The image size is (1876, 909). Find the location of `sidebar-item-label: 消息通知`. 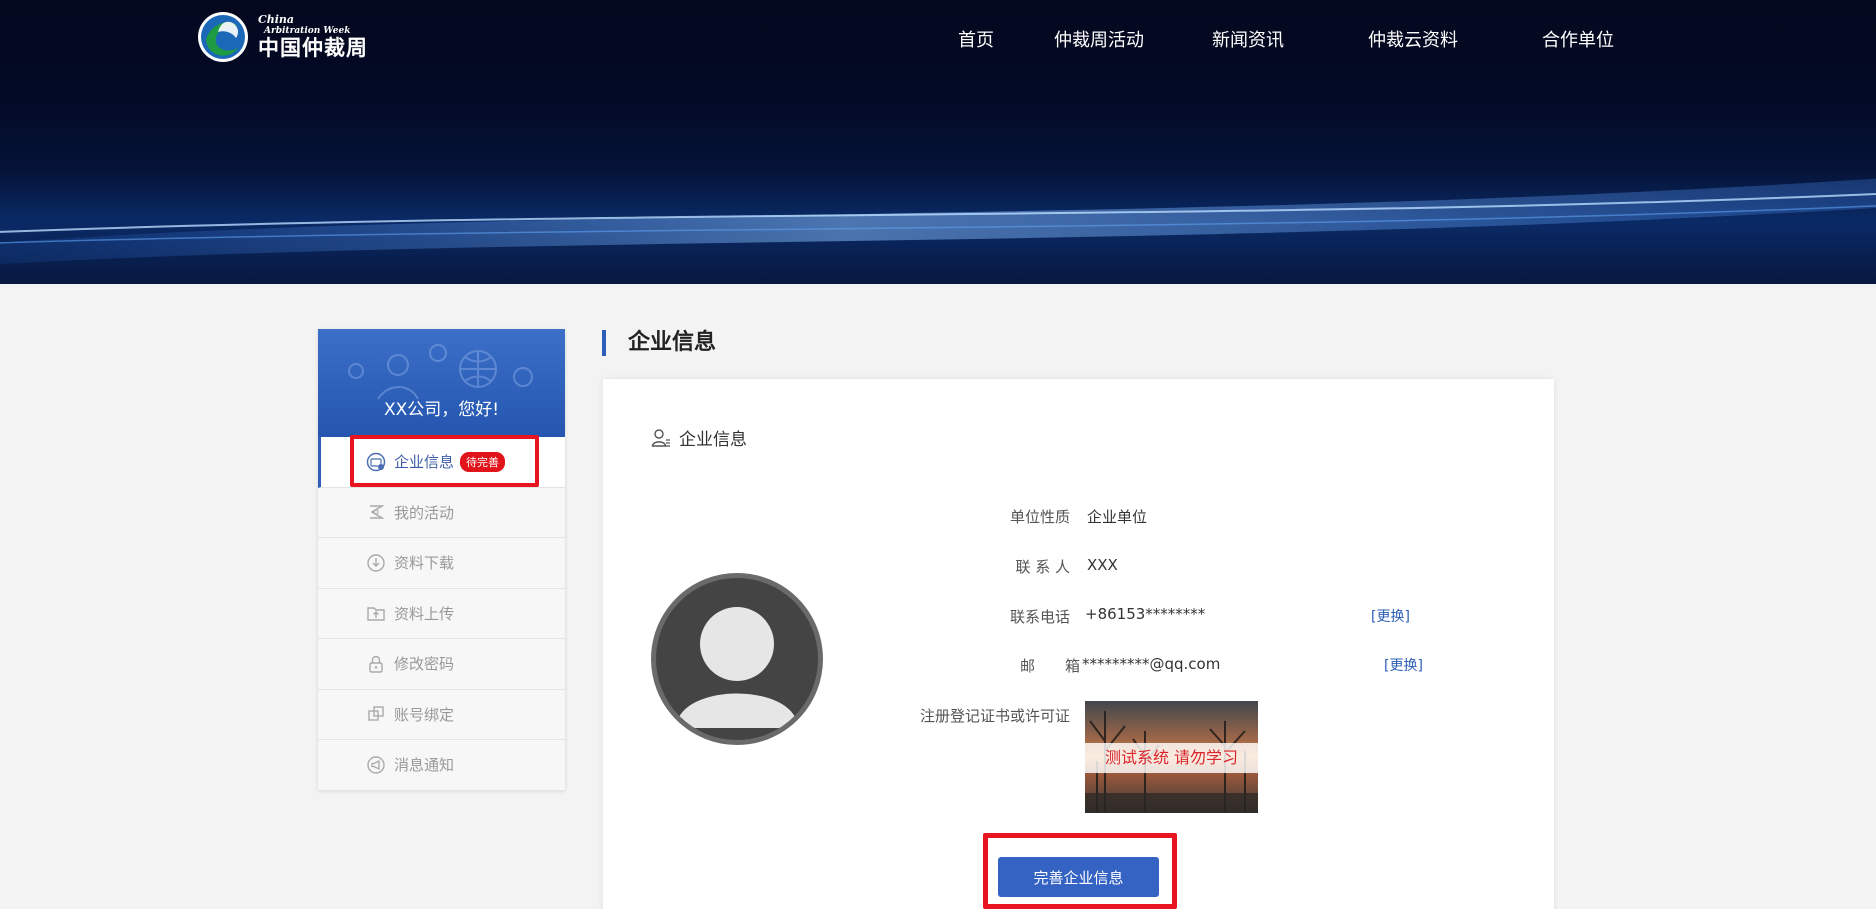

sidebar-item-label: 消息通知 is located at coordinates (424, 765).